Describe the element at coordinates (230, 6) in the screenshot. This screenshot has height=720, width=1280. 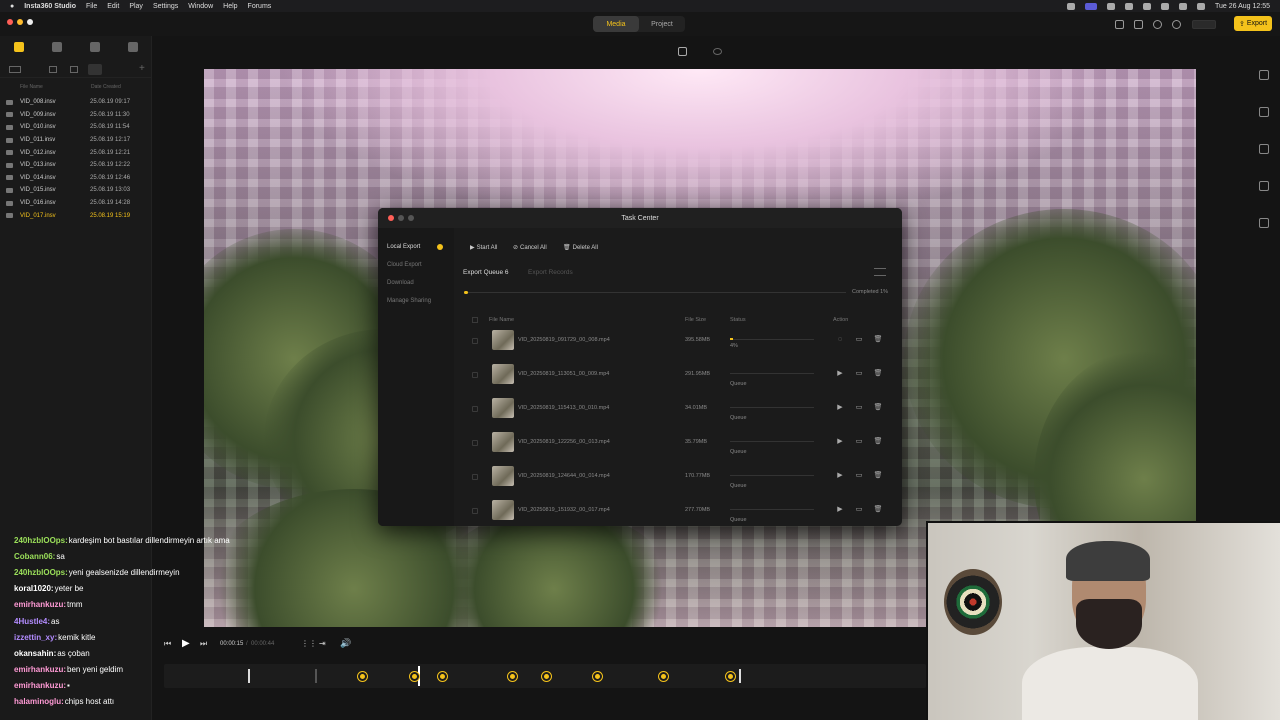
I see `menu-help: Help` at that location.